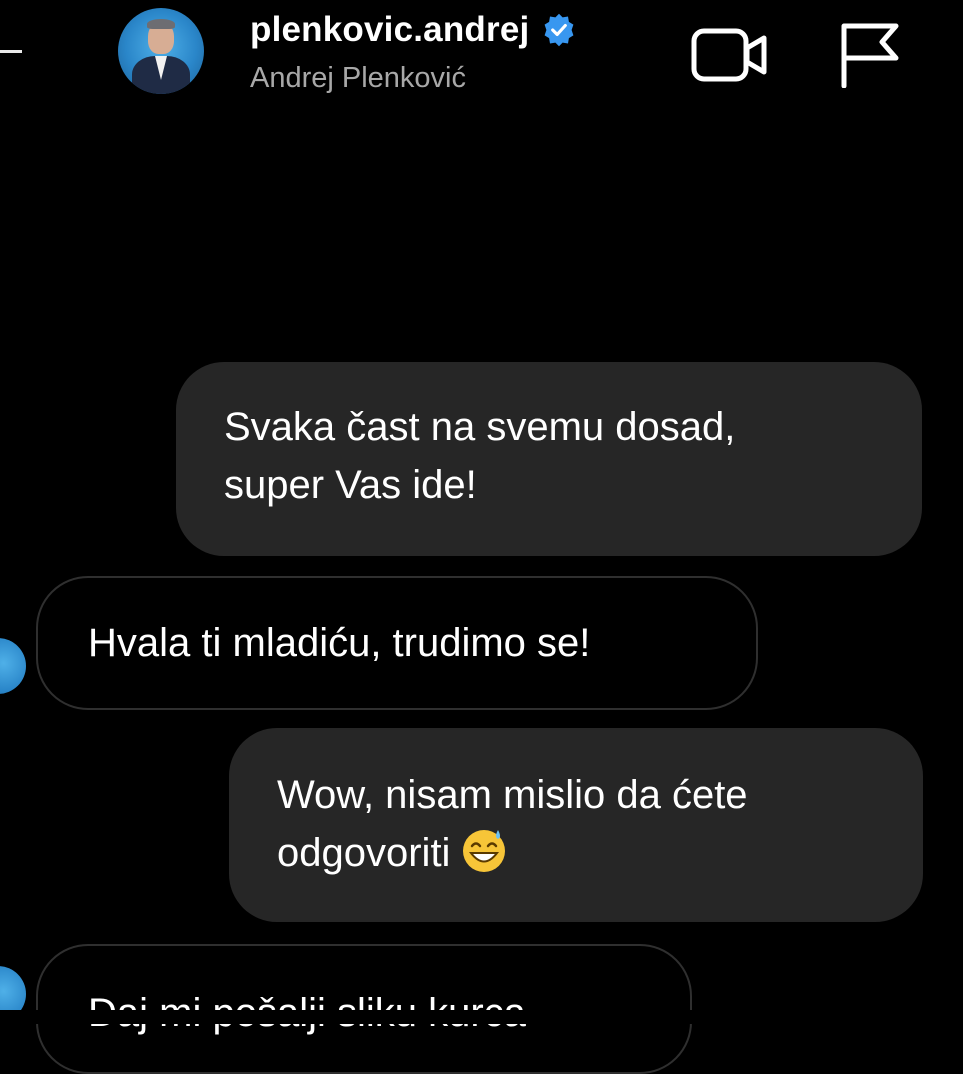 This screenshot has width=963, height=1074. What do you see at coordinates (870, 54) in the screenshot?
I see `flag-icon` at bounding box center [870, 54].